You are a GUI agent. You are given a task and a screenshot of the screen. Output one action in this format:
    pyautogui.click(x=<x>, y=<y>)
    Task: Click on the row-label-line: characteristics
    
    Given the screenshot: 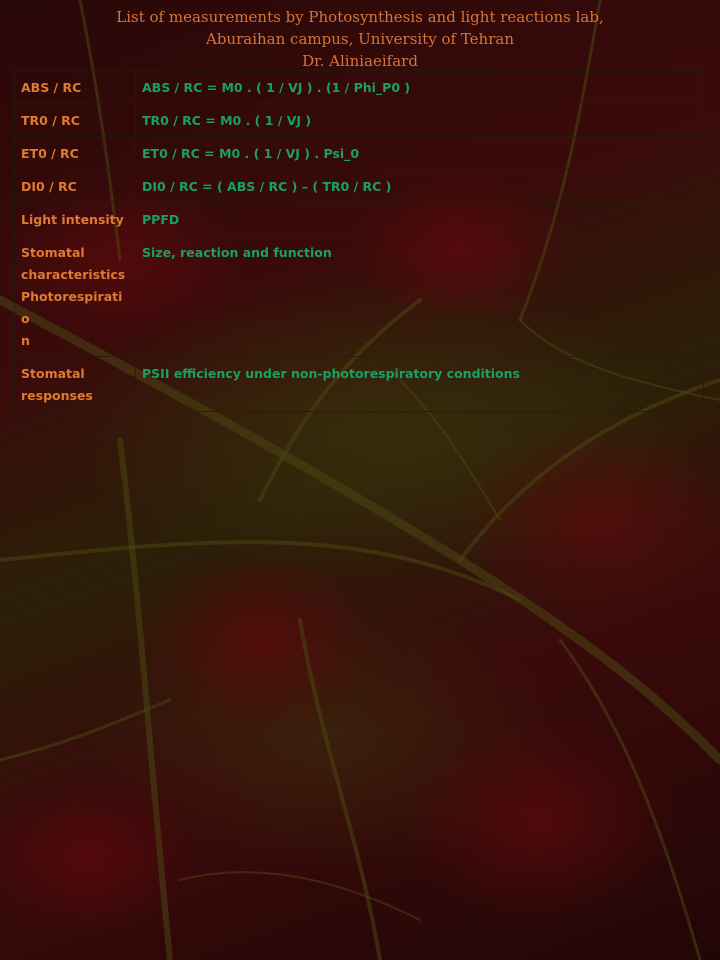 What is the action you would take?
    pyautogui.click(x=73, y=274)
    